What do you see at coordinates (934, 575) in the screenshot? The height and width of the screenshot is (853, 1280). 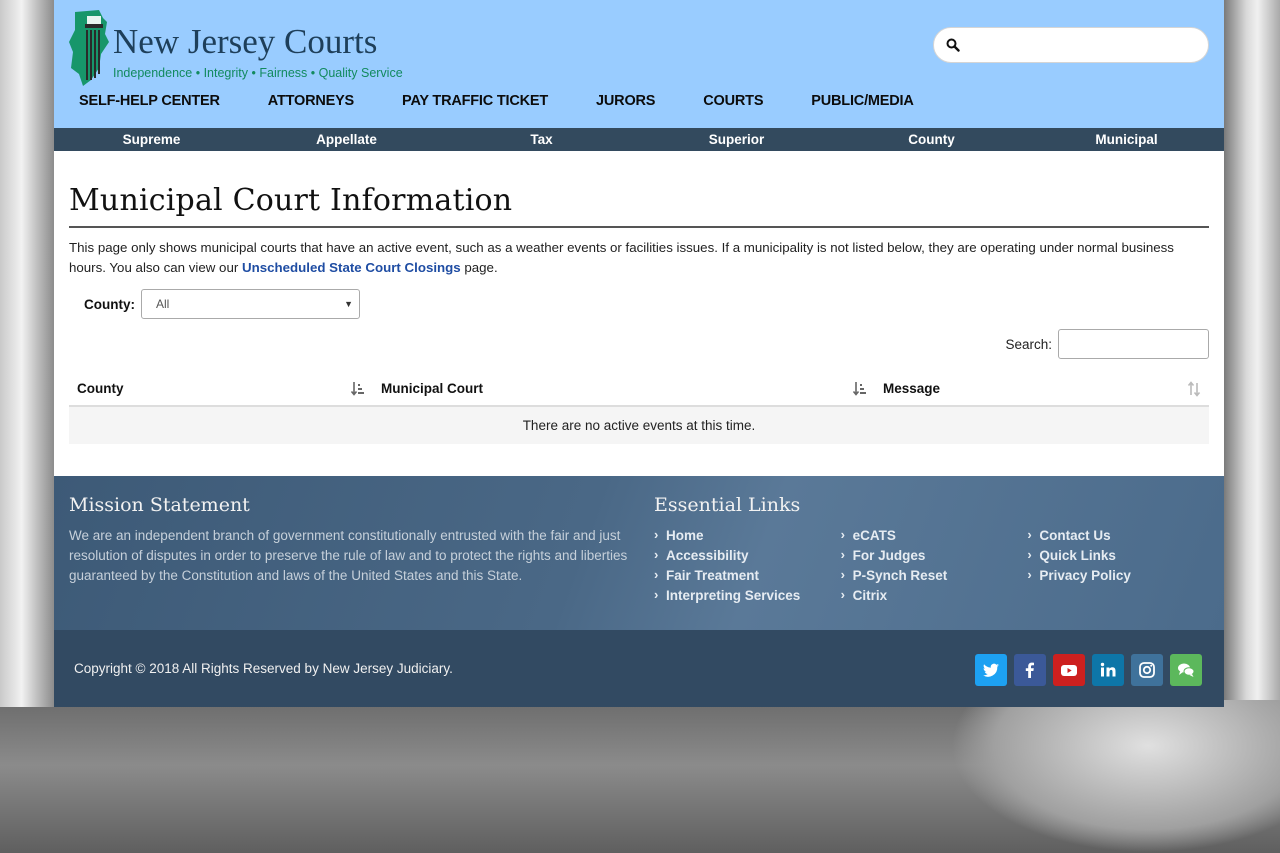 I see `footer-link-p-synch-reset: P-Synch Reset` at bounding box center [934, 575].